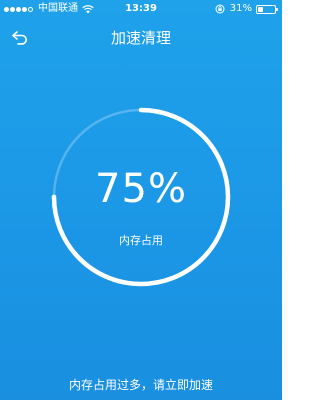  I want to click on memory-usage-label: 内存占用, so click(141, 240).